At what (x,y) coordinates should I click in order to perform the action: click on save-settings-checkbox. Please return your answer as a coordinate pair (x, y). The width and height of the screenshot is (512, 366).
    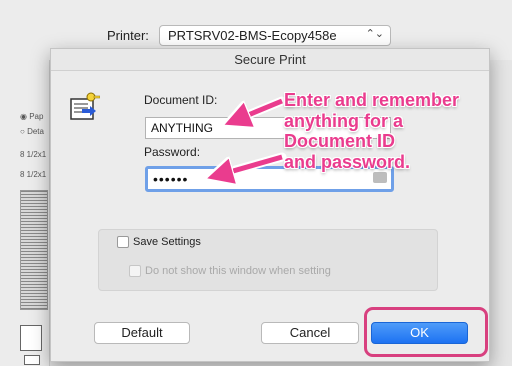
    Looking at the image, I should click on (123, 242).